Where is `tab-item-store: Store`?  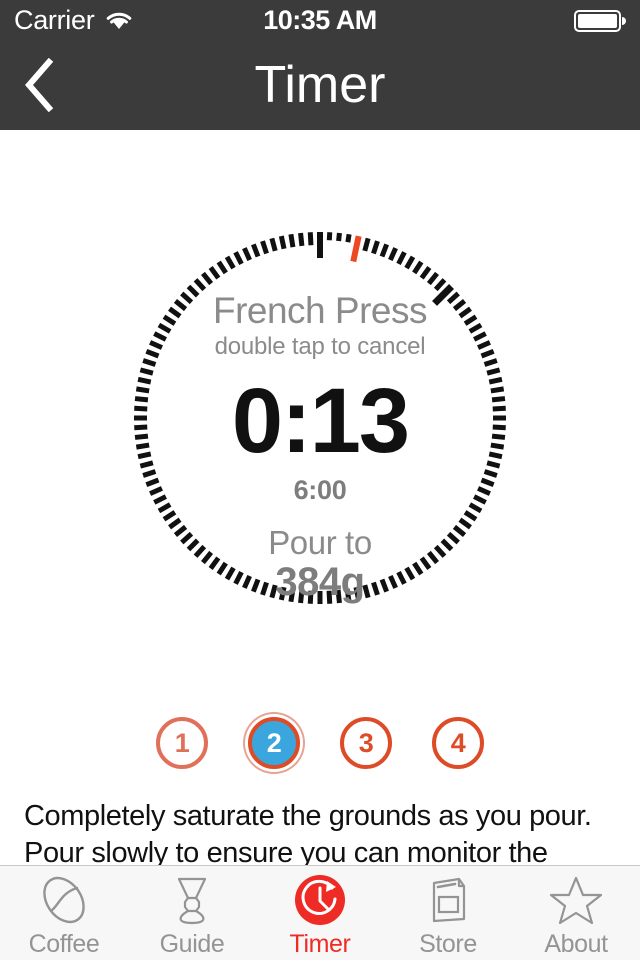 tab-item-store: Store is located at coordinates (448, 913).